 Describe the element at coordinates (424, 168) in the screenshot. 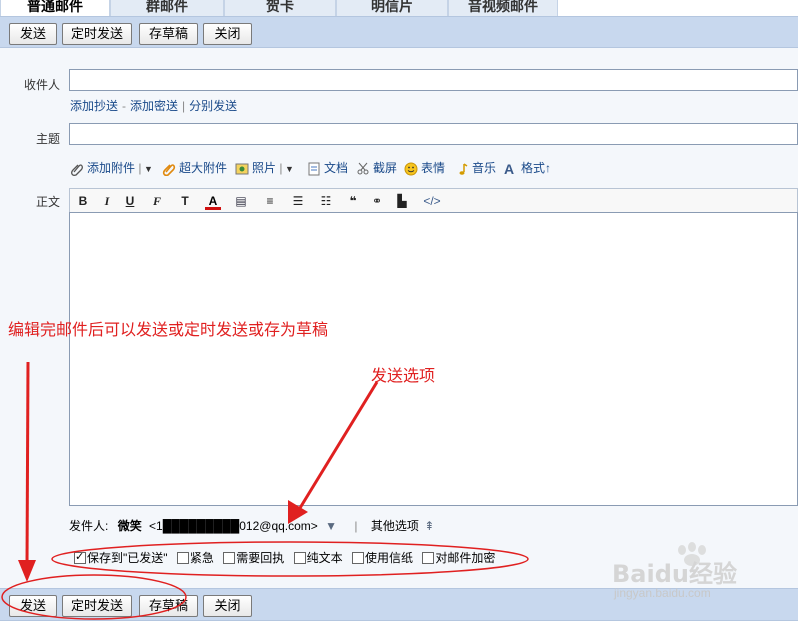

I see `emoji-button: 表情` at that location.